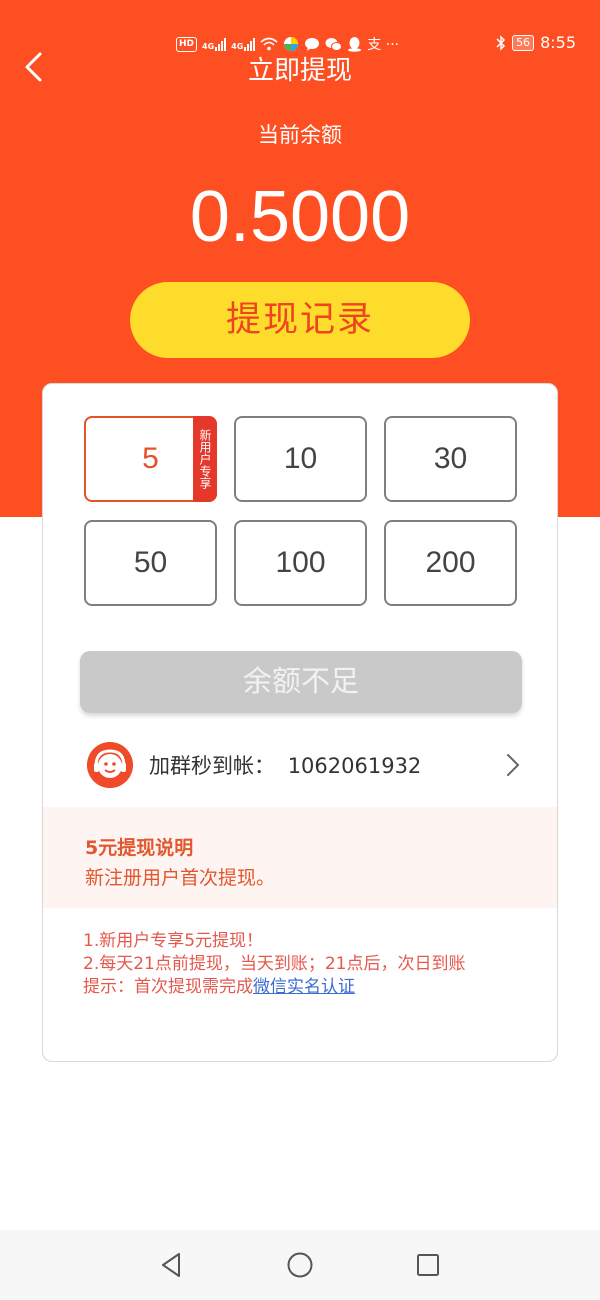  I want to click on wechat-verify-link: 微信实名认证, so click(304, 987).